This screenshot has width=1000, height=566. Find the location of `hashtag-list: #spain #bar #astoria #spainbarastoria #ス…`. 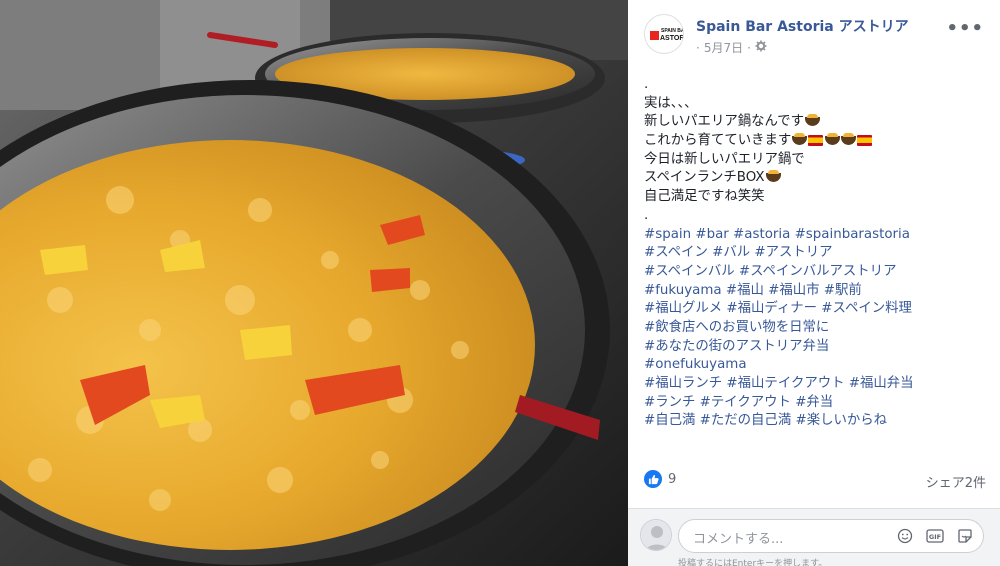

hashtag-list: #spain #bar #astoria #spainbarastoria #ス… is located at coordinates (816, 329).